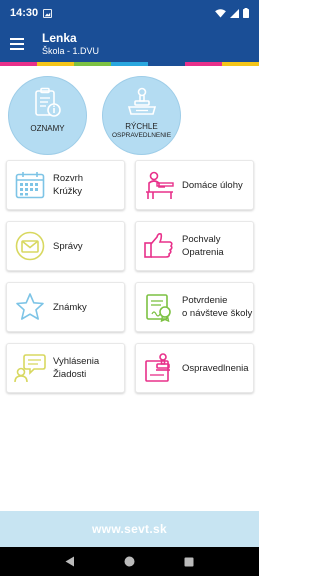 This screenshot has height=576, width=320. I want to click on user-name: Lenka, so click(59, 38).